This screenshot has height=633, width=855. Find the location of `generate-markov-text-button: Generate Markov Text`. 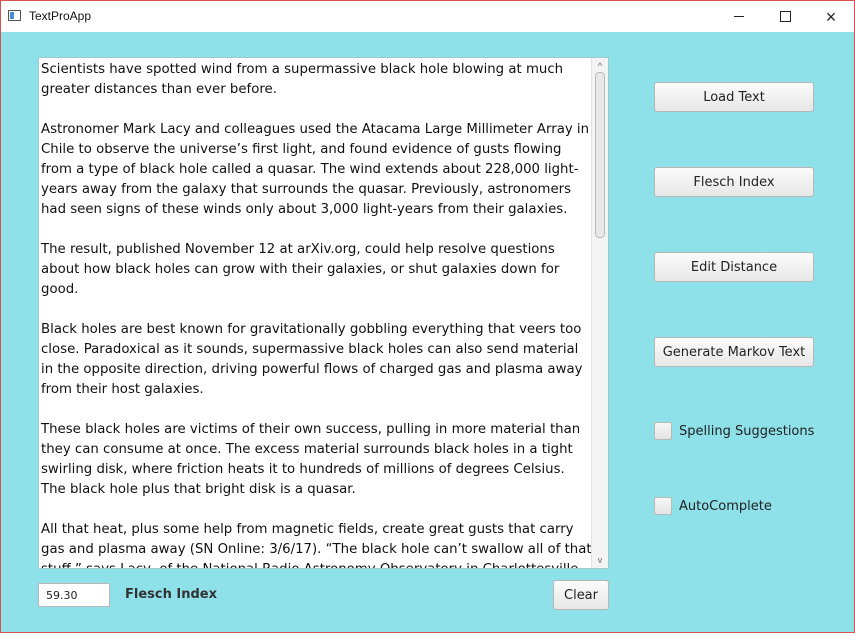

generate-markov-text-button: Generate Markov Text is located at coordinates (734, 352).